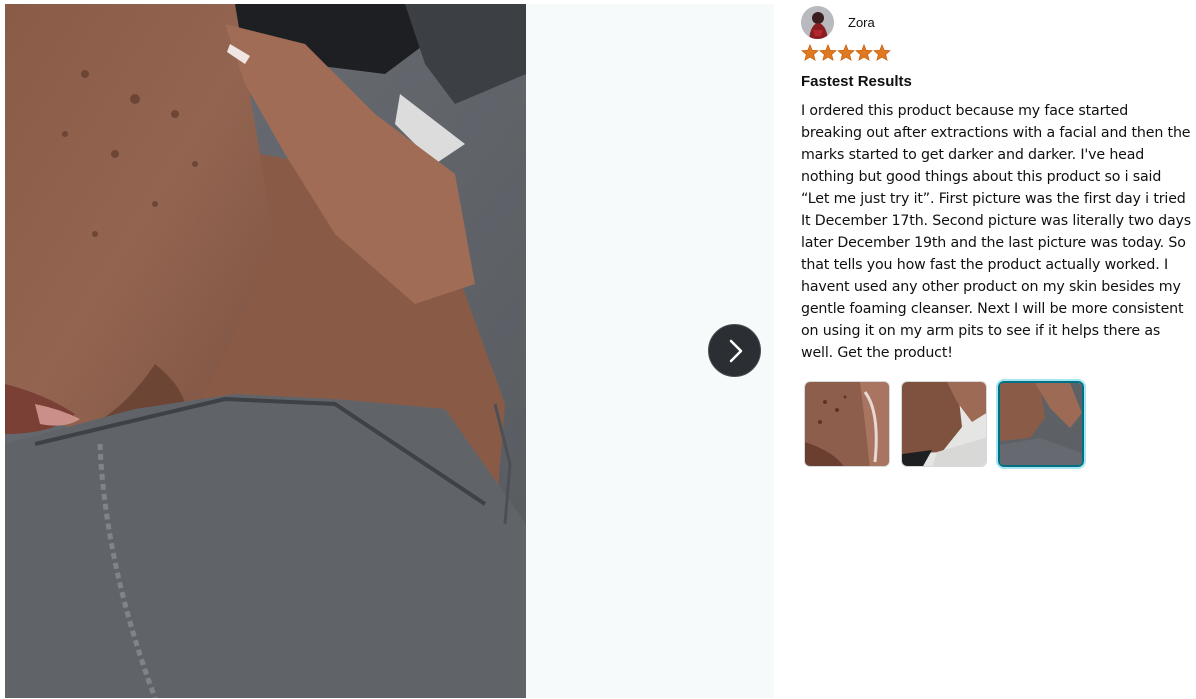 This screenshot has height=699, width=1196. What do you see at coordinates (997, 22) in the screenshot?
I see `reviewer-profile: Zora` at bounding box center [997, 22].